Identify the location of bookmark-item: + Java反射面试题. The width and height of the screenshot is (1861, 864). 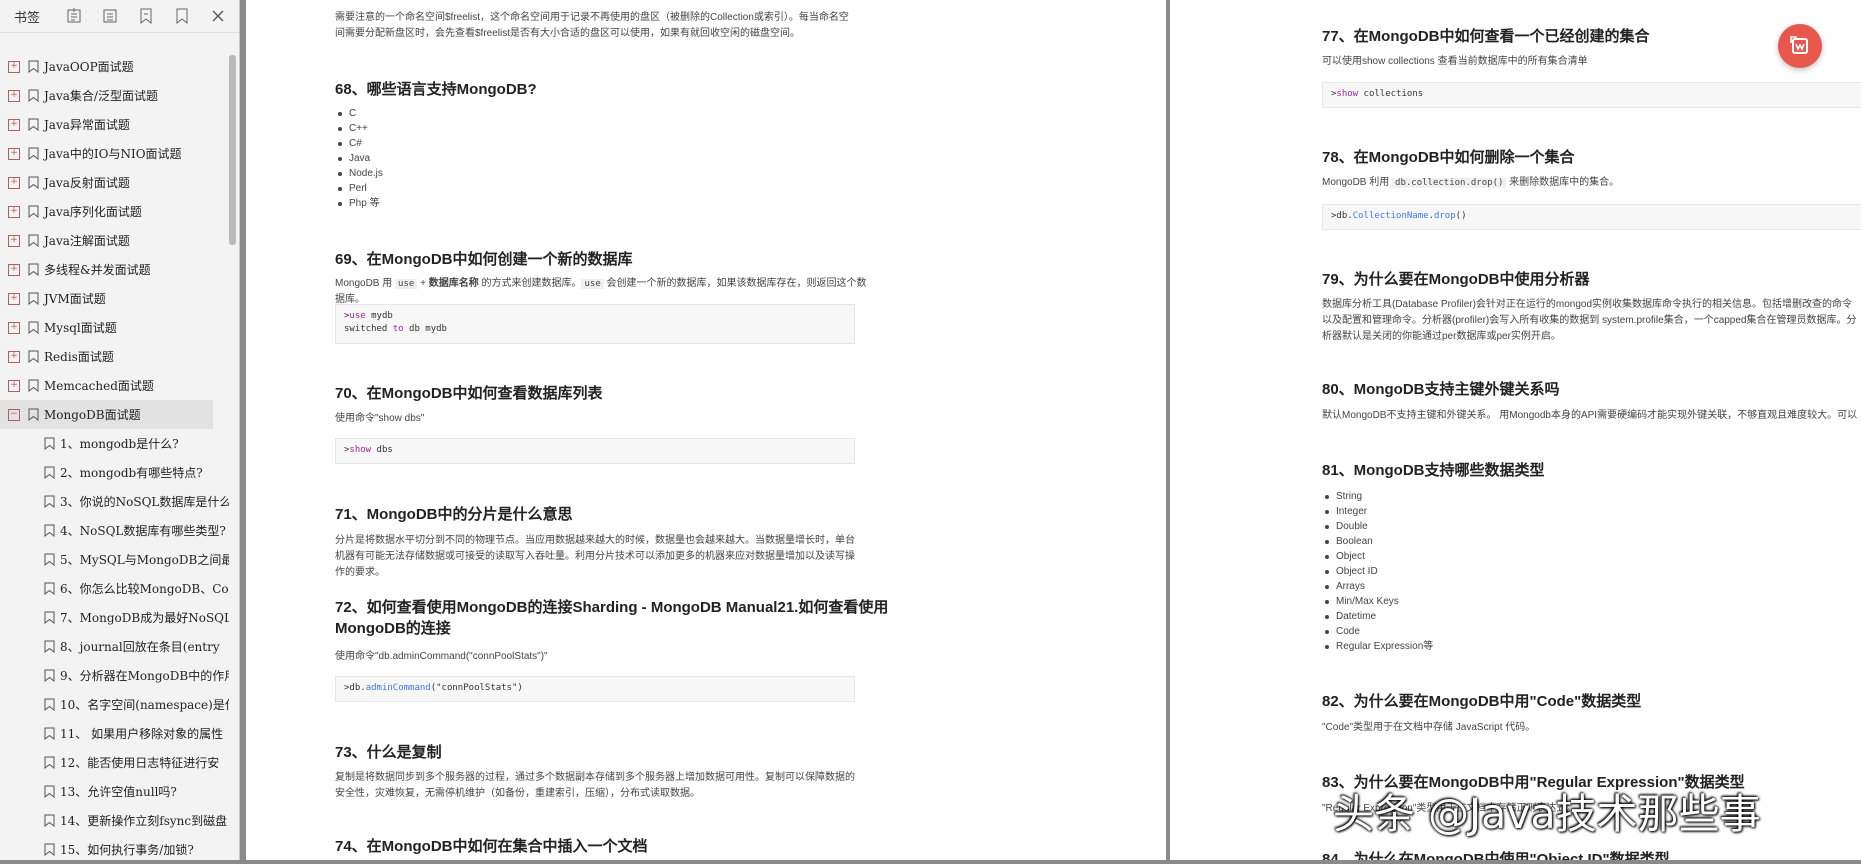
(114, 182).